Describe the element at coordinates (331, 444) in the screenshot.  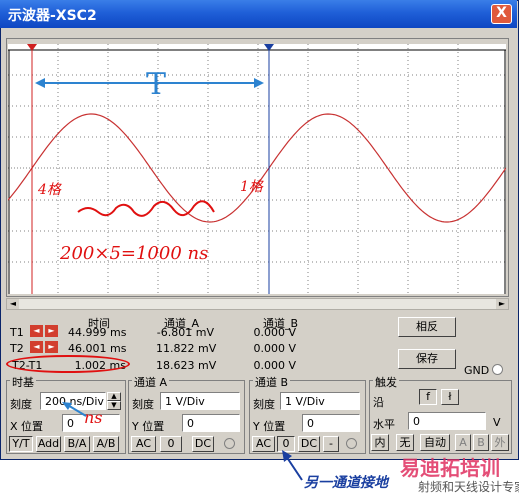
I see `channel-b-invert-button: -` at that location.